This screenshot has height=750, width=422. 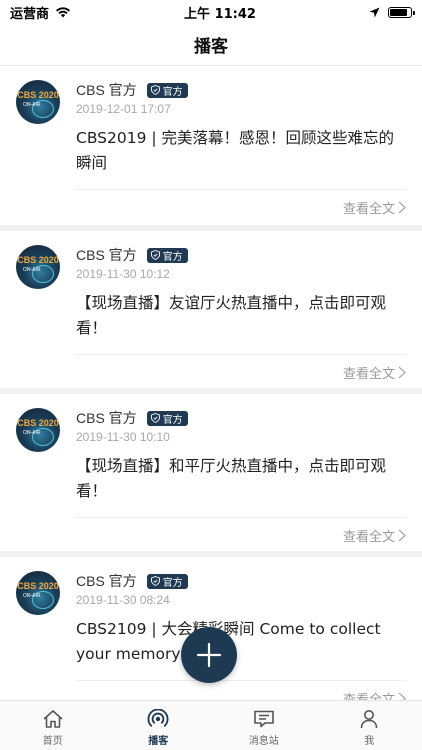 What do you see at coordinates (220, 14) in the screenshot?
I see `status-time: 上午 11:42` at bounding box center [220, 14].